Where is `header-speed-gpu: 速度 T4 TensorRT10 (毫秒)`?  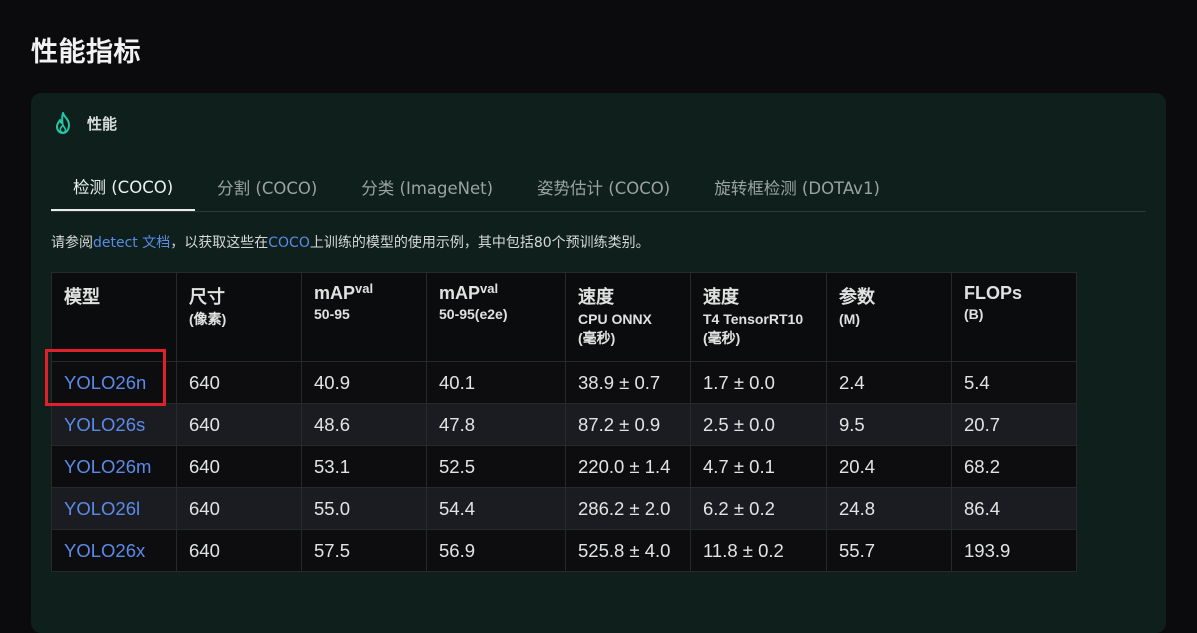 header-speed-gpu: 速度 T4 TensorRT10 (毫秒) is located at coordinates (758, 317).